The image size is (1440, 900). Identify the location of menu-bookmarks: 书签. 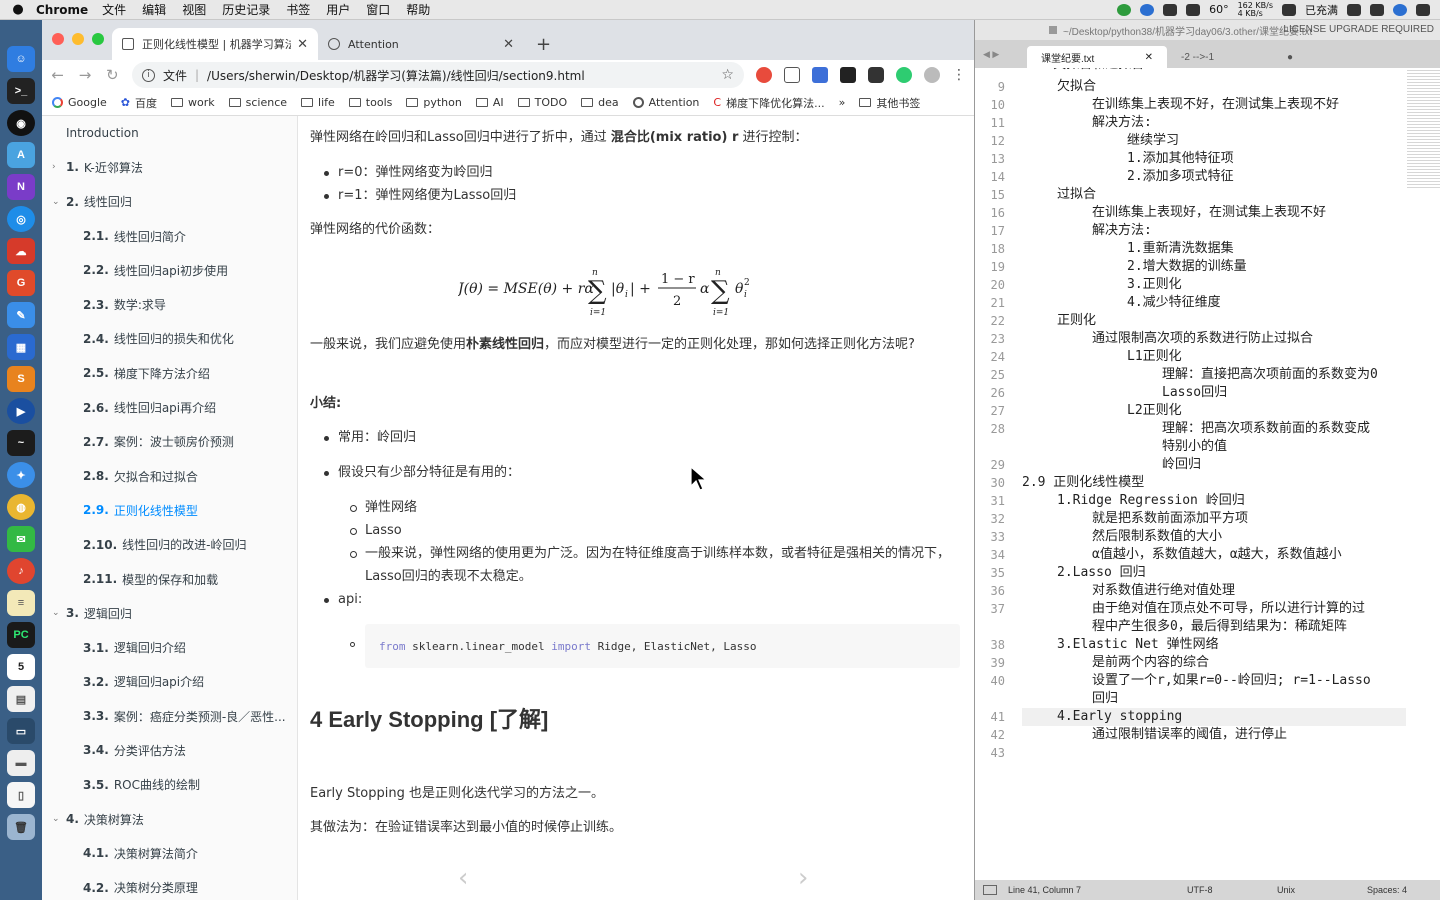
(298, 9).